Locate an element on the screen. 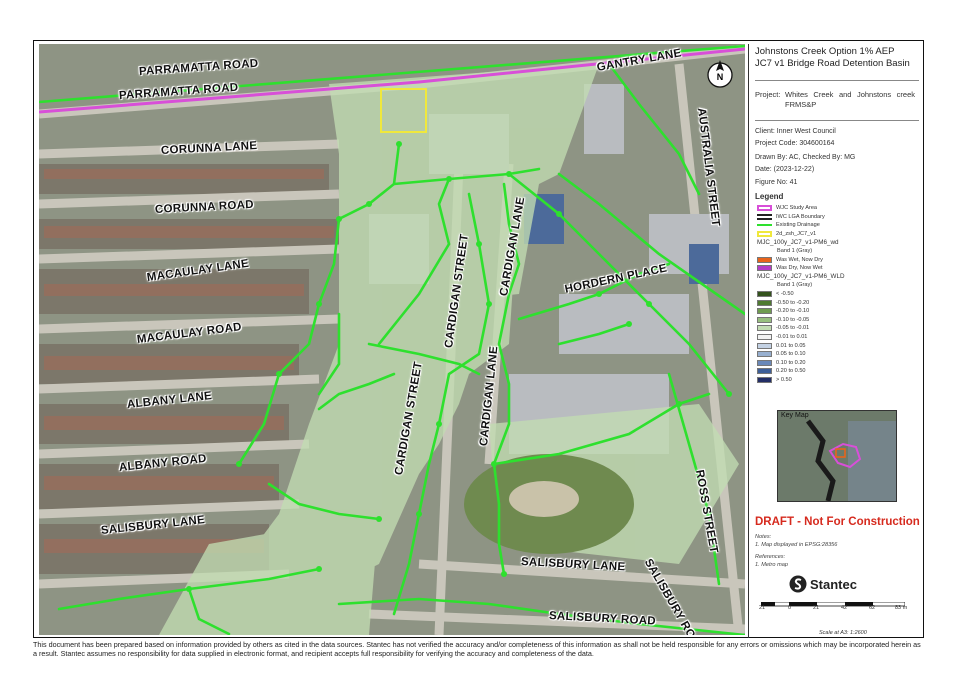 The height and width of the screenshot is (676, 955). legend-item: 0.20 to 0.50 is located at coordinates (781, 371).